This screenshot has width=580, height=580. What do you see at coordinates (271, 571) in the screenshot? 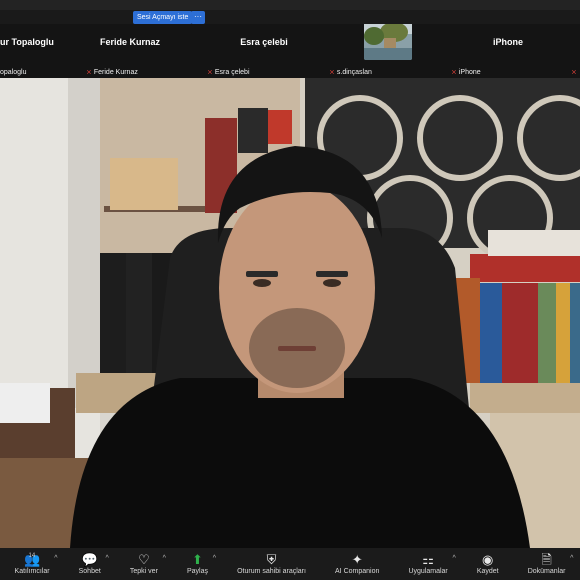
I see `toolbar-label: Oturum sahibi araçları` at bounding box center [271, 571].